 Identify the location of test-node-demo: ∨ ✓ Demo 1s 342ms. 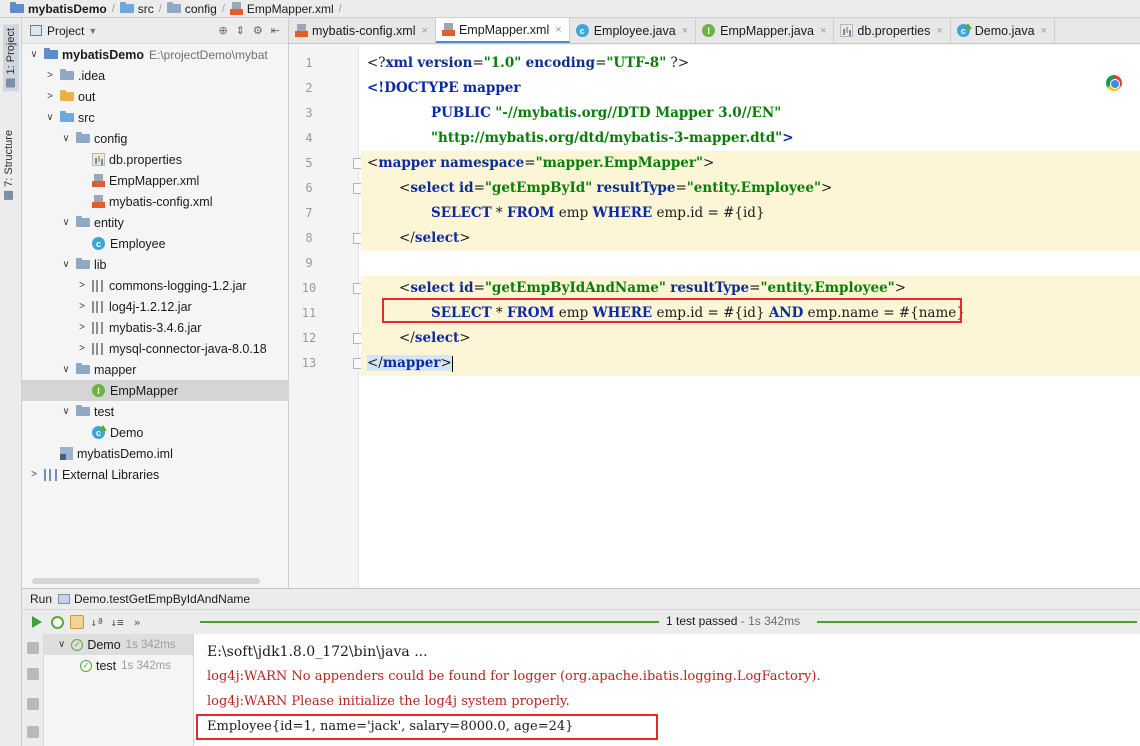
(118, 644).